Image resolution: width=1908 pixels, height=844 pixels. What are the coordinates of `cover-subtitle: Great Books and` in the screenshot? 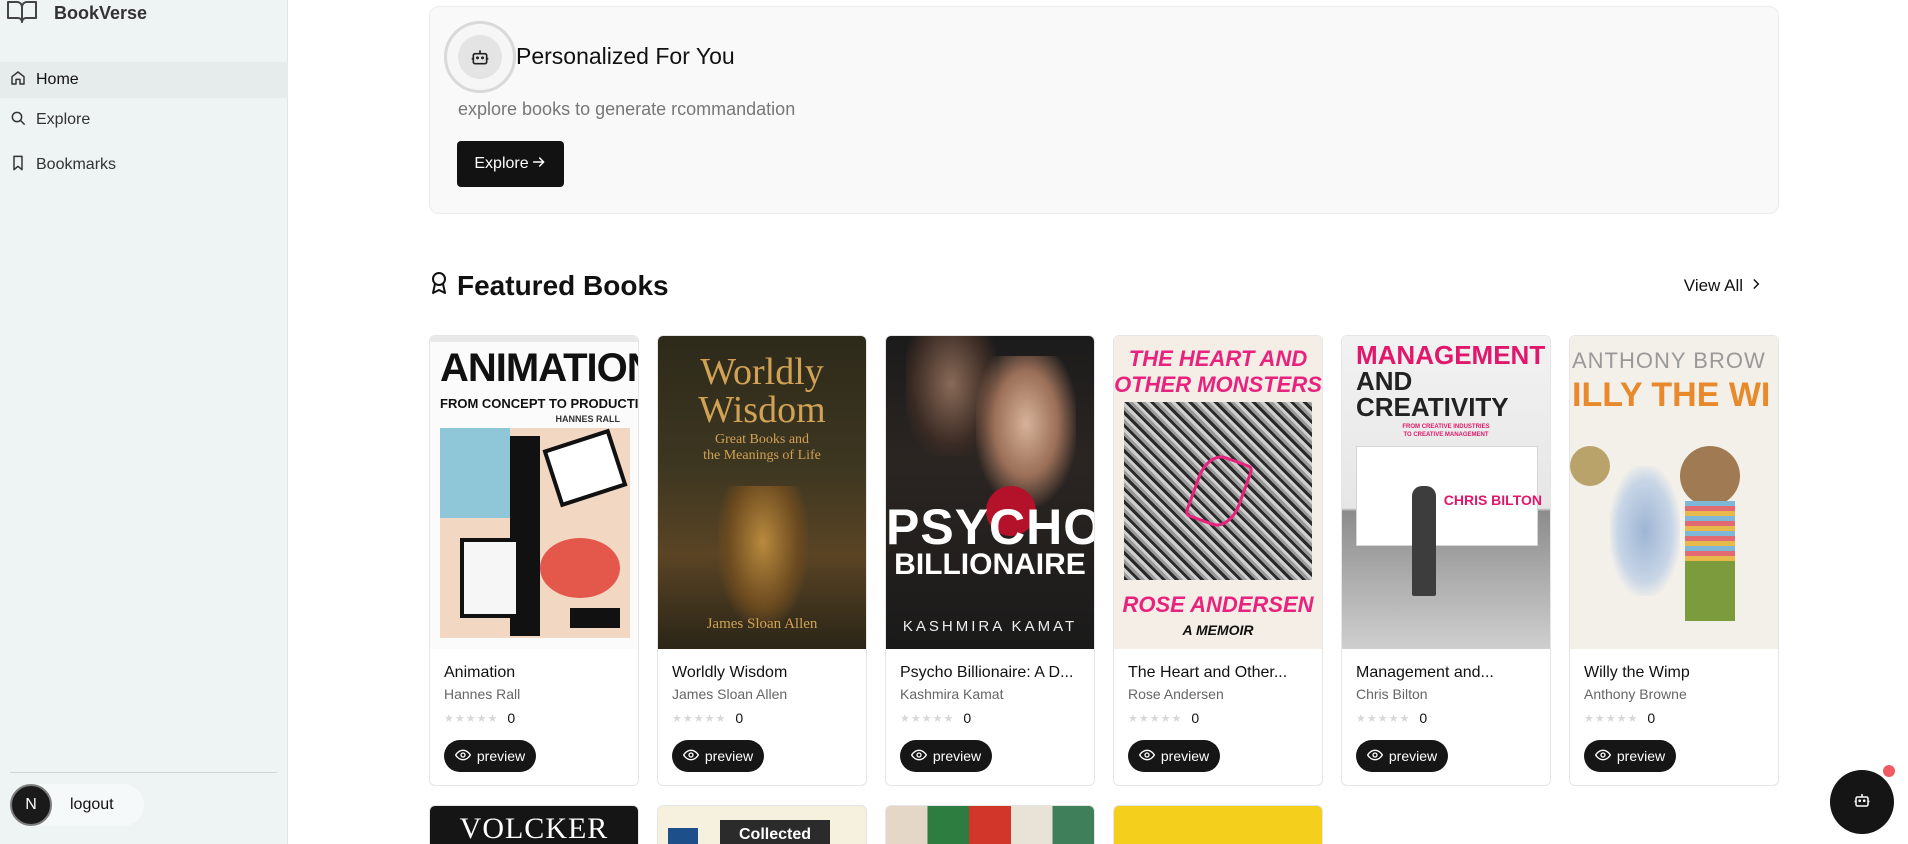 It's located at (762, 439).